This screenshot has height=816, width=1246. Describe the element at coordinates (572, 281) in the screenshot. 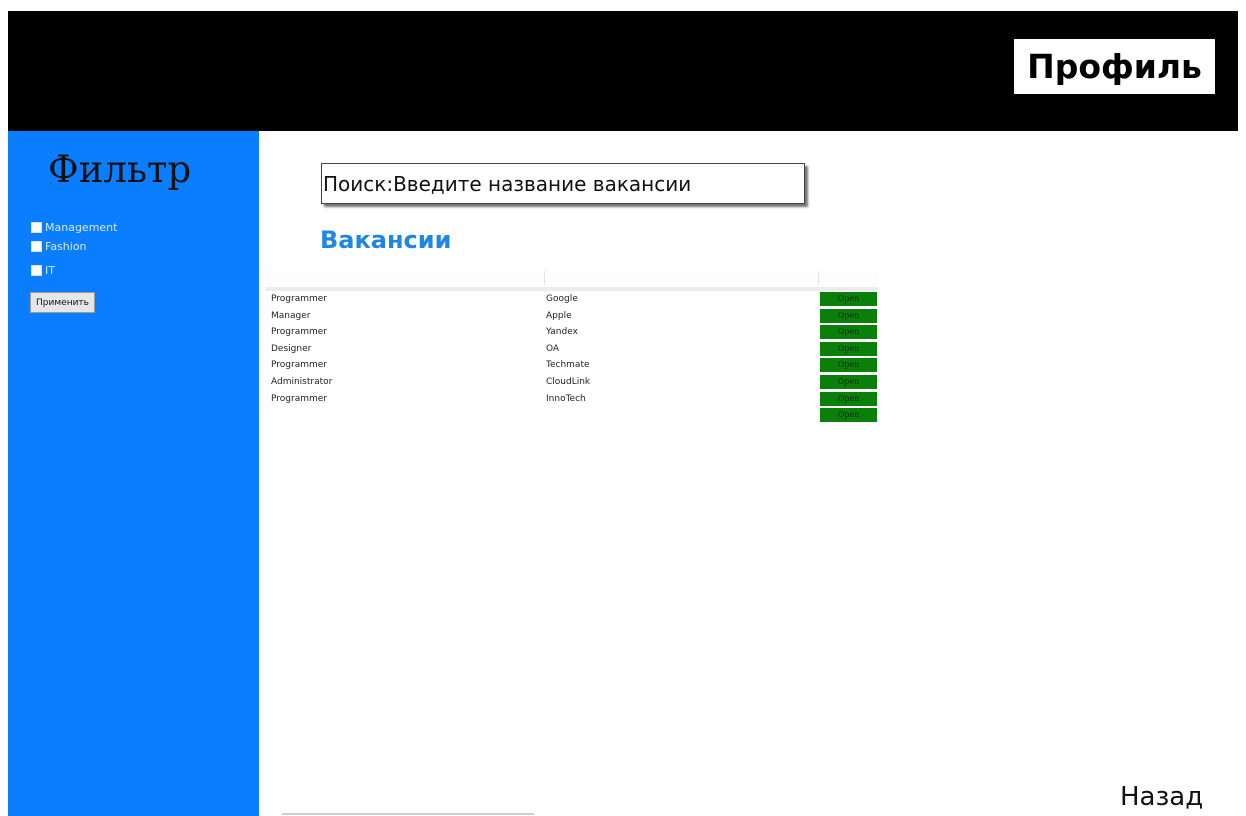

I see `table-header` at that location.